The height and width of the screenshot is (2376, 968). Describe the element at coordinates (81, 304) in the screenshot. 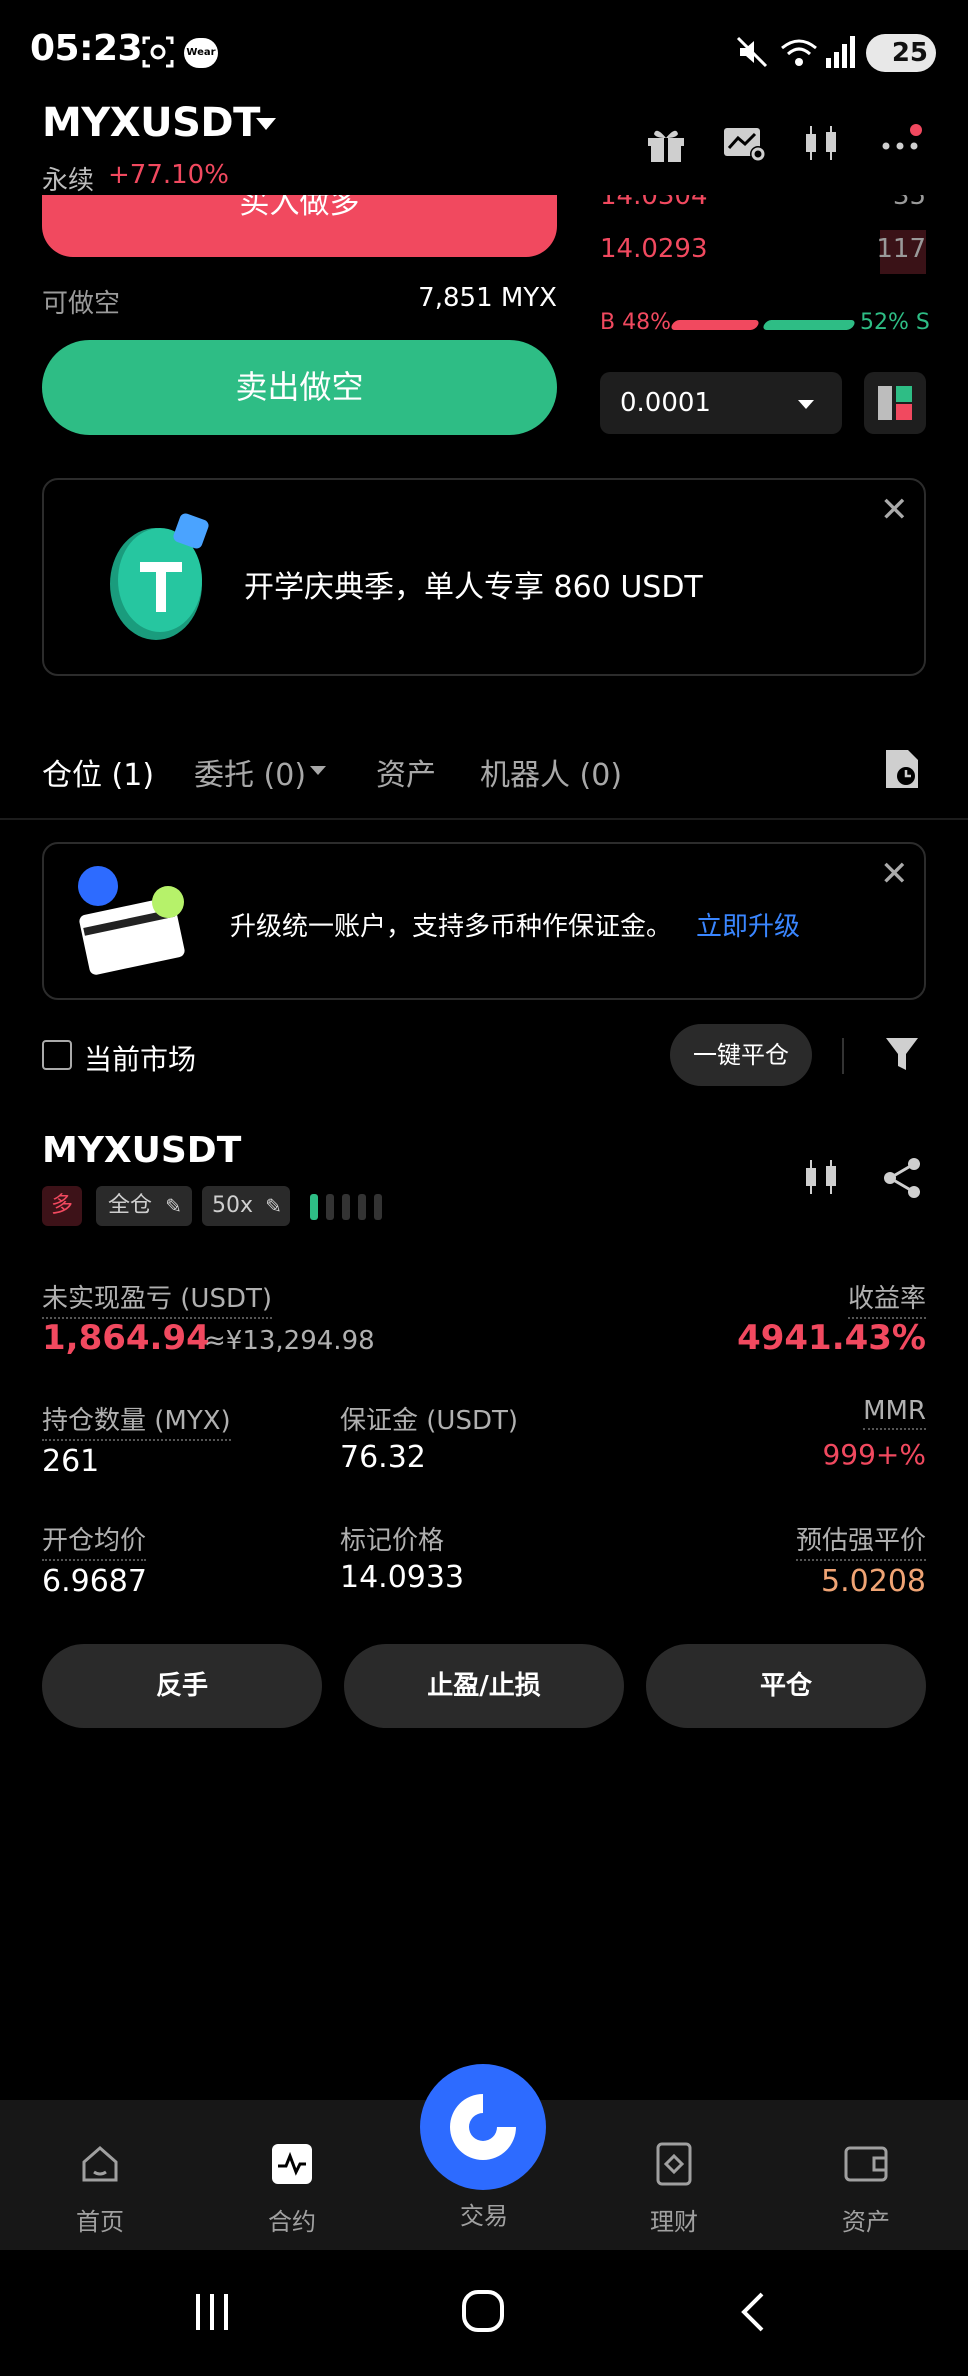

I see `short-available-label: 可做空` at that location.